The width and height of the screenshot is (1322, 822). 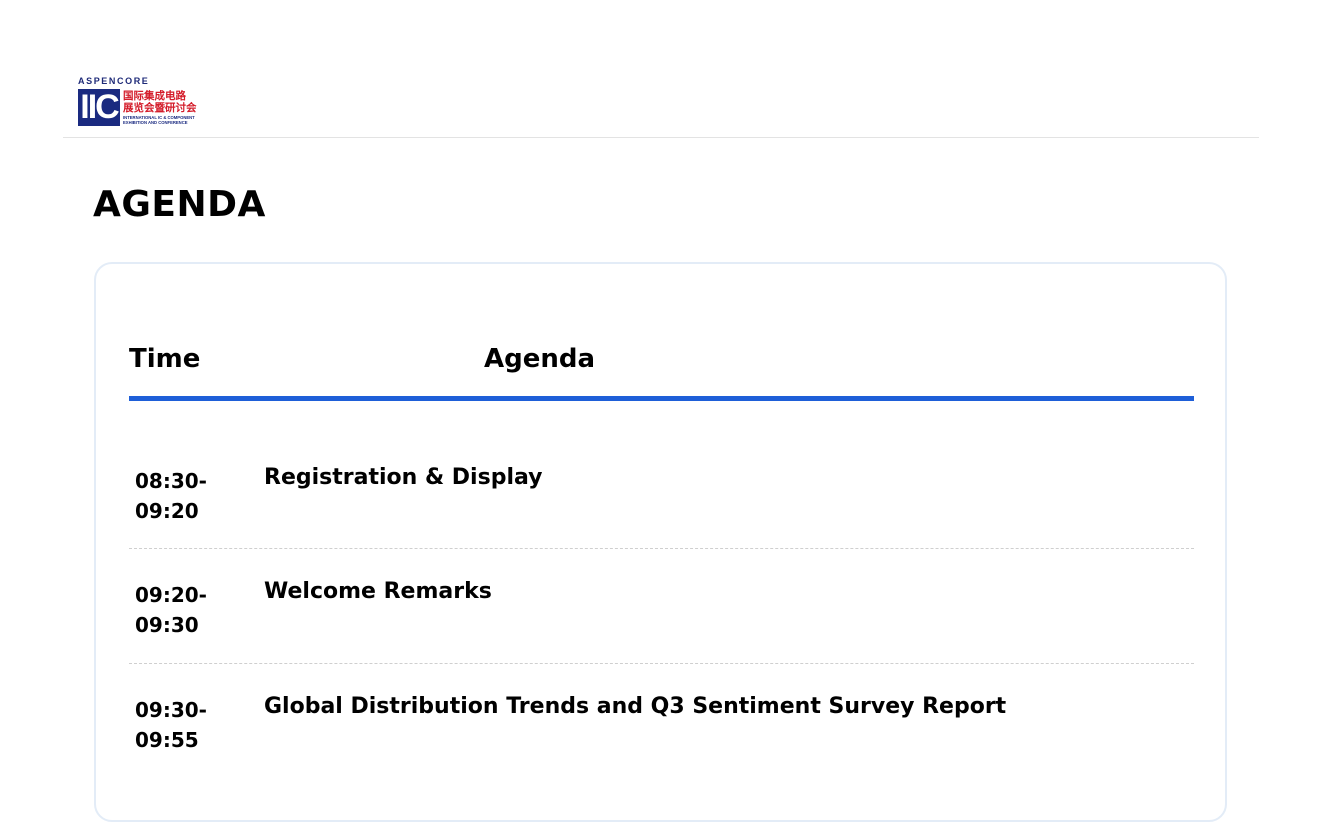 I want to click on logo-cn-line1: 国际集成电路, so click(x=154, y=96).